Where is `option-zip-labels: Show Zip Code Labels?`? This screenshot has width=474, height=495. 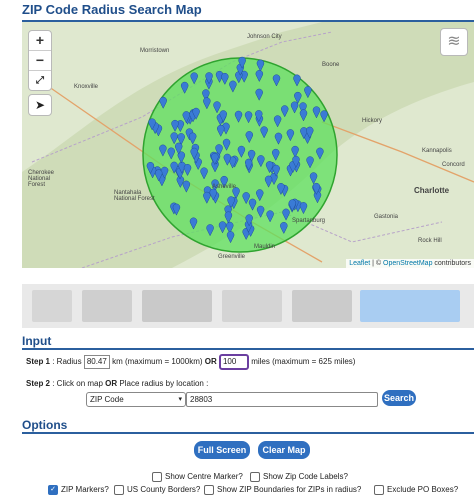 option-zip-labels: Show Zip Code Labels? is located at coordinates (299, 477).